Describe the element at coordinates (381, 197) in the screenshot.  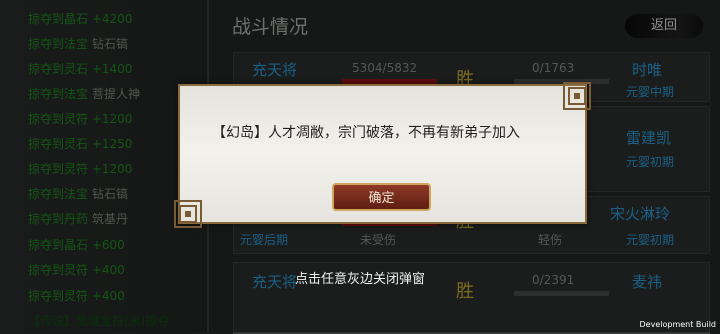
I see `confirm-button: 确定` at that location.